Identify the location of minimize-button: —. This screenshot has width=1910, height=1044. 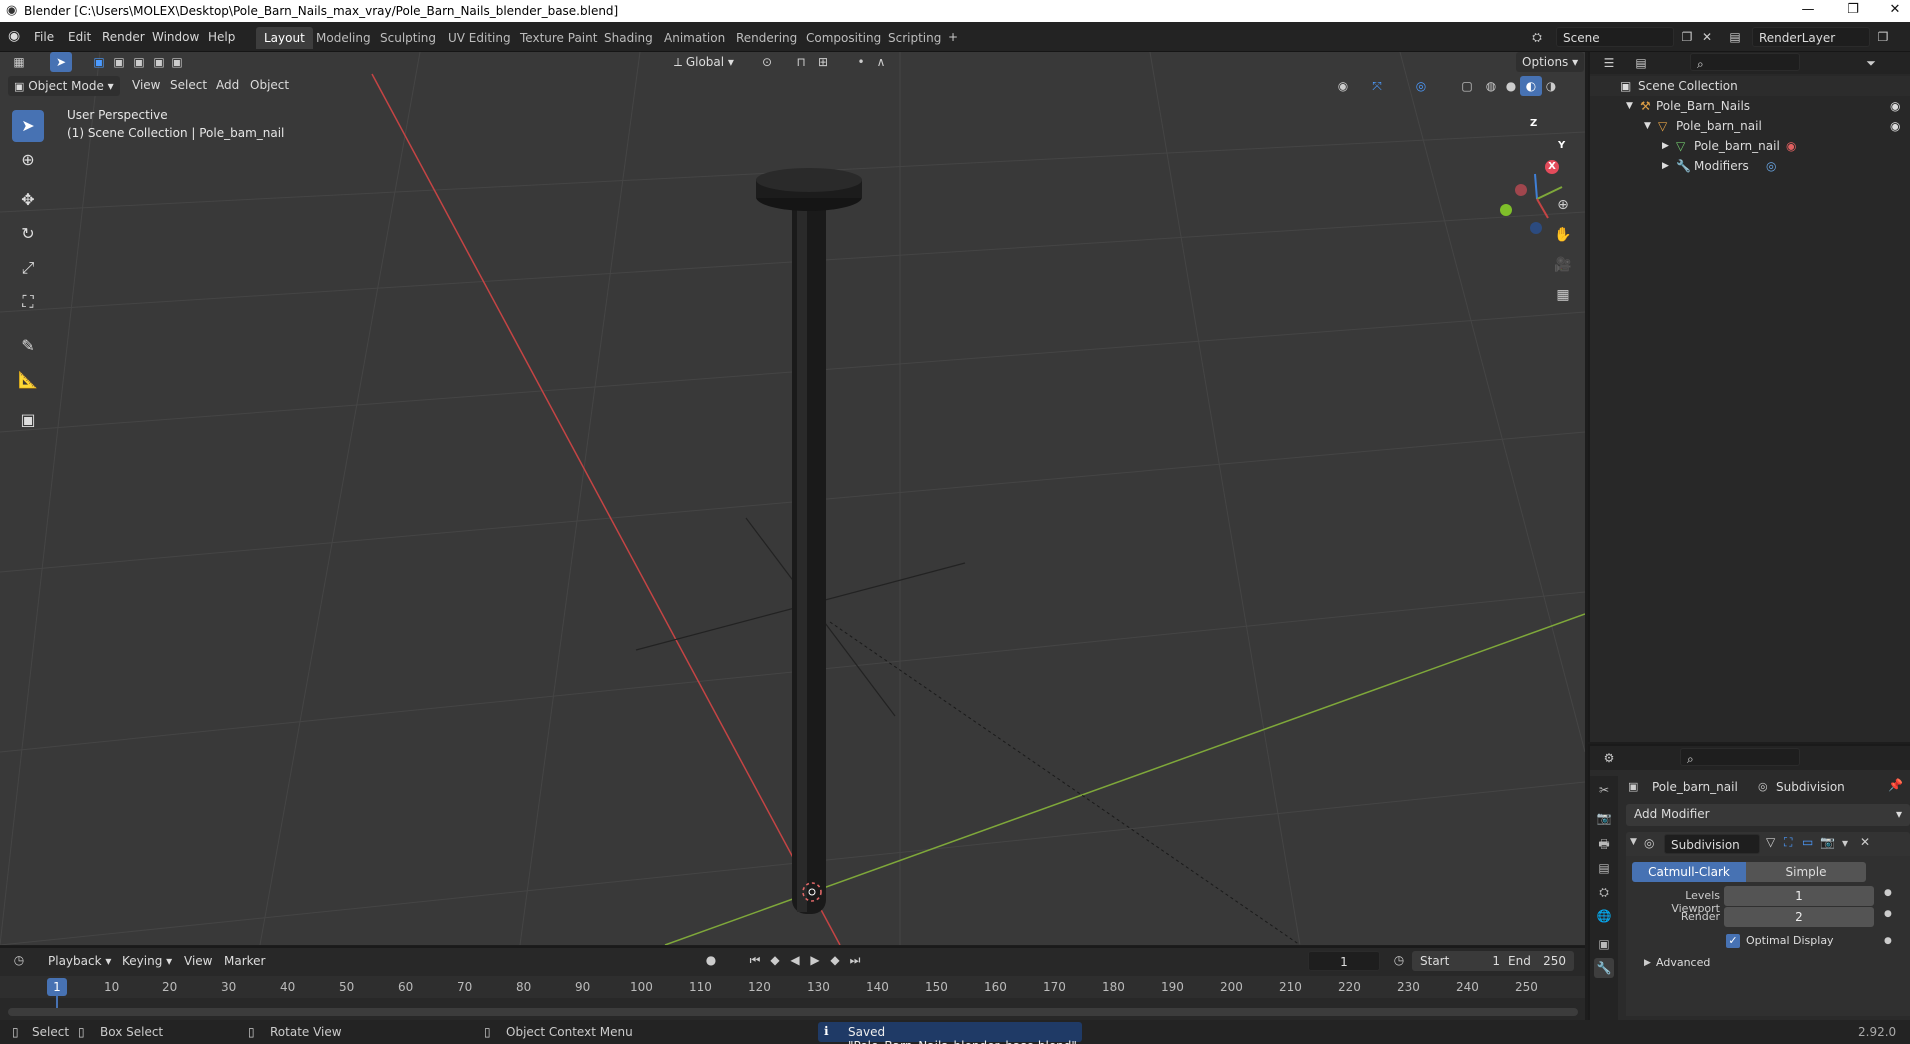
(1808, 9).